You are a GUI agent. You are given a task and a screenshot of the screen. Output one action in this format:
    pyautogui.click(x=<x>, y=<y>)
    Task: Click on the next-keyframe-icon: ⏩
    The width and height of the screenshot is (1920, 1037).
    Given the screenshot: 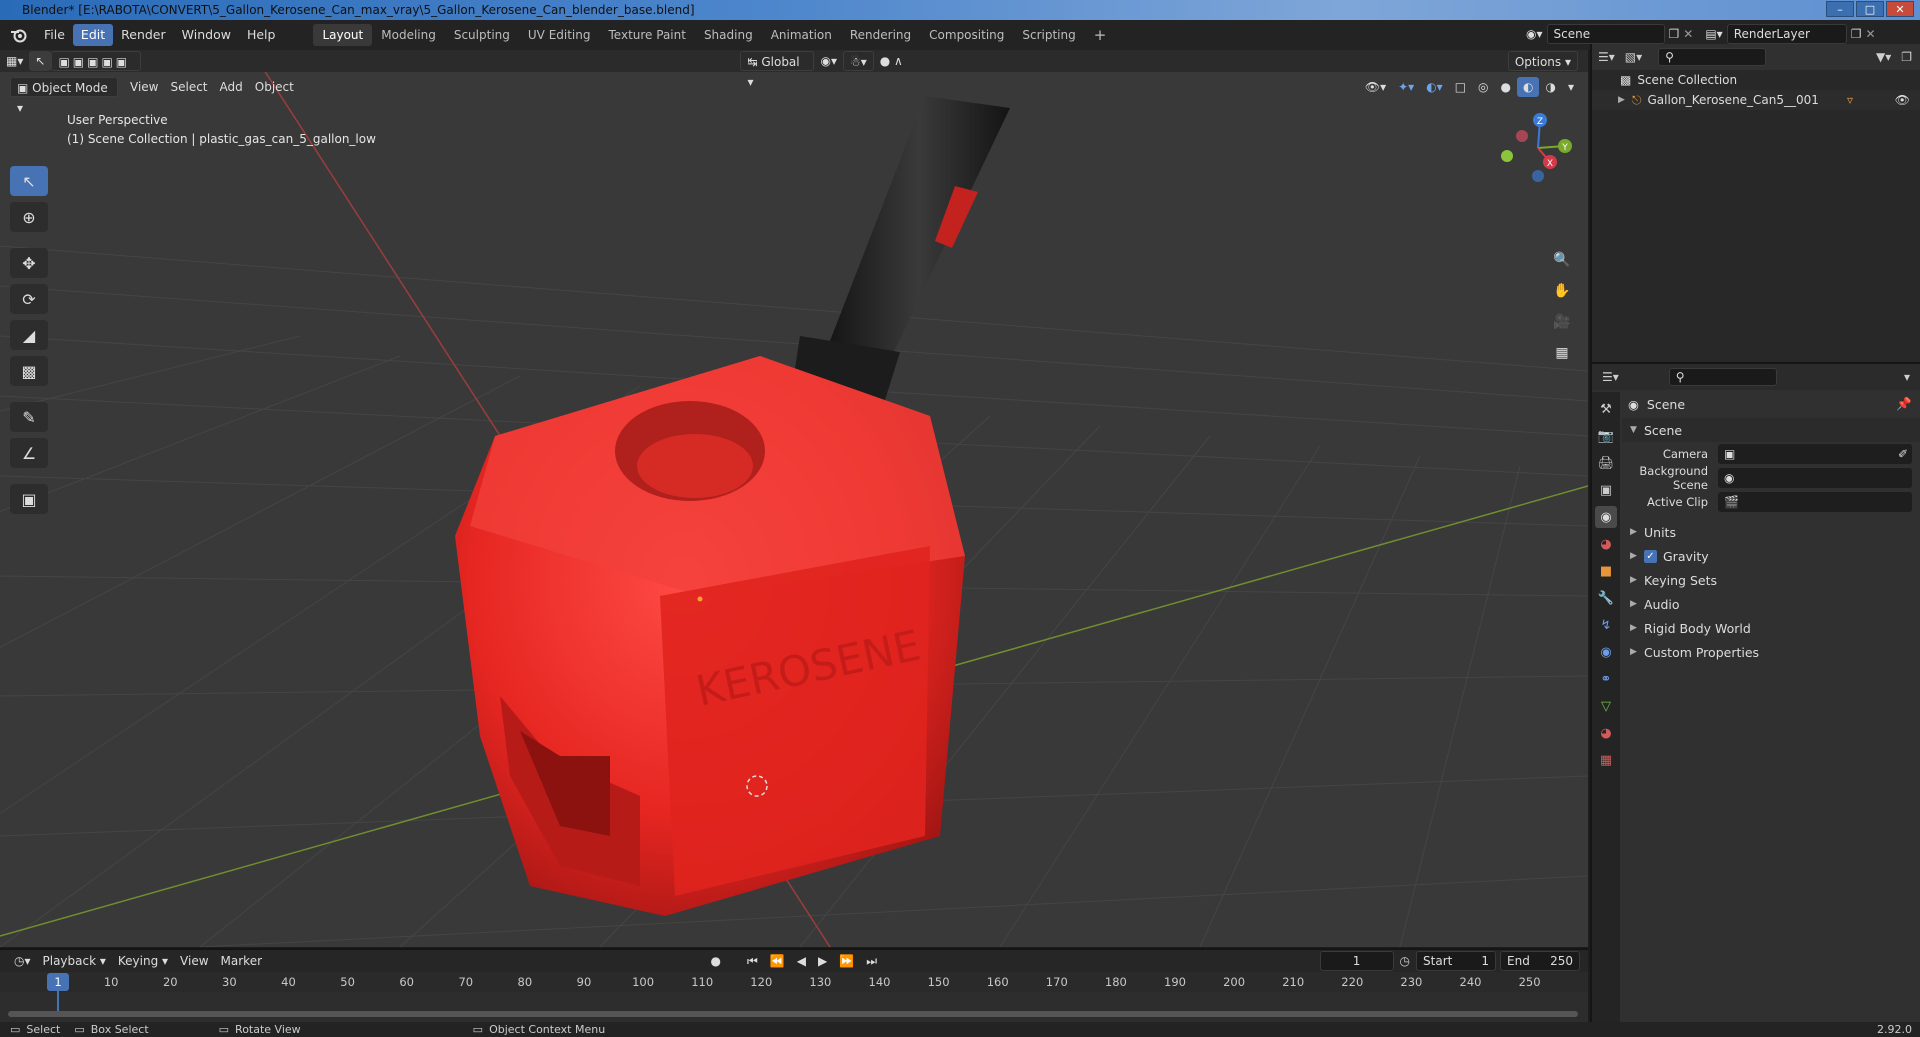 What is the action you would take?
    pyautogui.click(x=846, y=961)
    